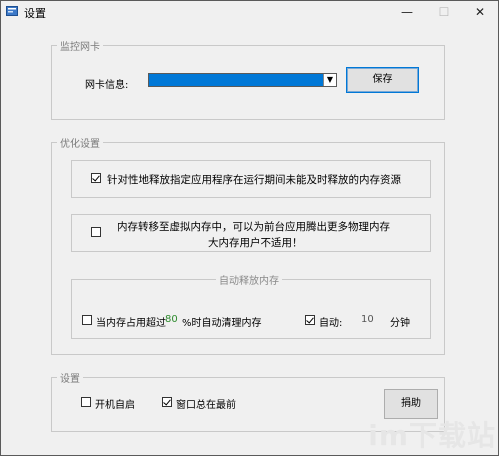 Image resolution: width=499 pixels, height=456 pixels. What do you see at coordinates (80, 45) in the screenshot?
I see `monitor-nic-group-title: 监控网卡` at bounding box center [80, 45].